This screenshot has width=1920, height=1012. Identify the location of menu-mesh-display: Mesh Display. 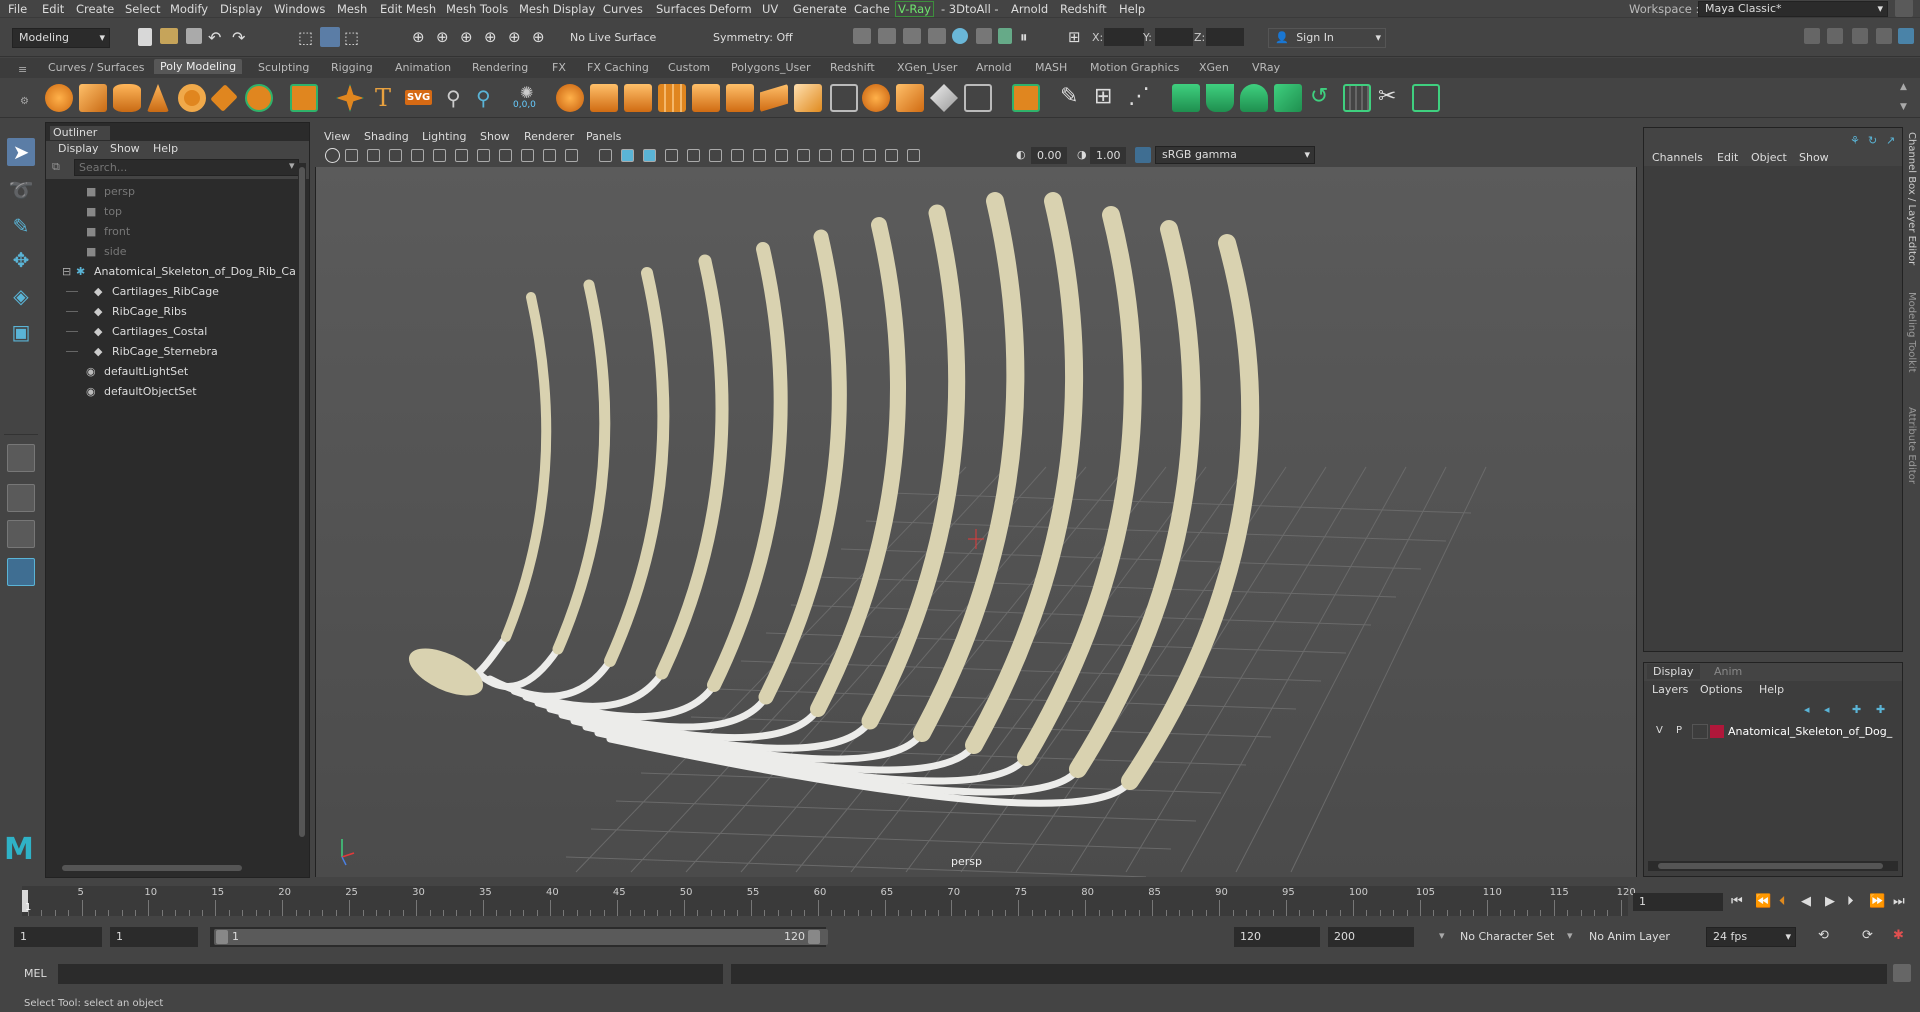
(557, 9).